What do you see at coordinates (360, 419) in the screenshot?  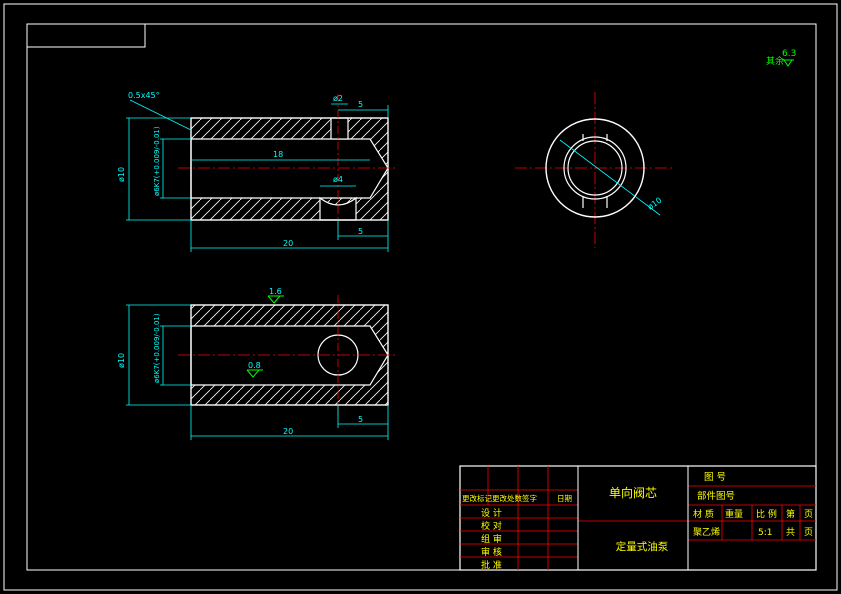 I see `section-dim-offset: 5` at bounding box center [360, 419].